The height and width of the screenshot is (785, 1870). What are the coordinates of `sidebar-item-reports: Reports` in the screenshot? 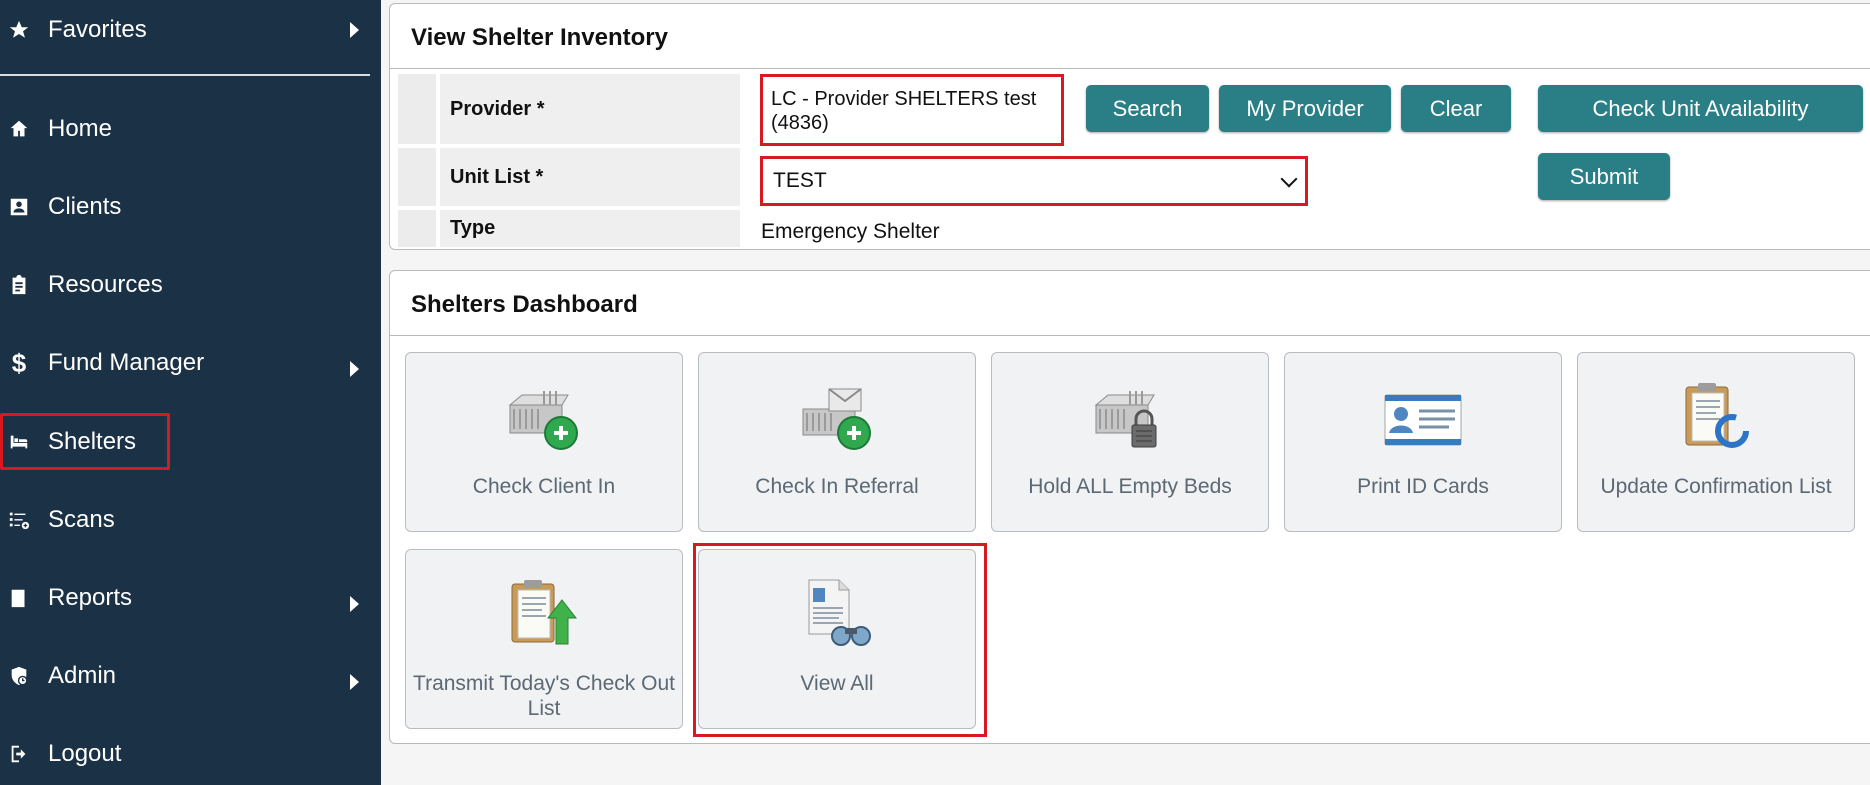 It's located at (190, 598).